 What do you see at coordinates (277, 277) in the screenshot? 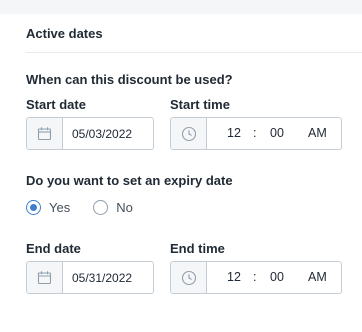
I see `end-minute: 00` at bounding box center [277, 277].